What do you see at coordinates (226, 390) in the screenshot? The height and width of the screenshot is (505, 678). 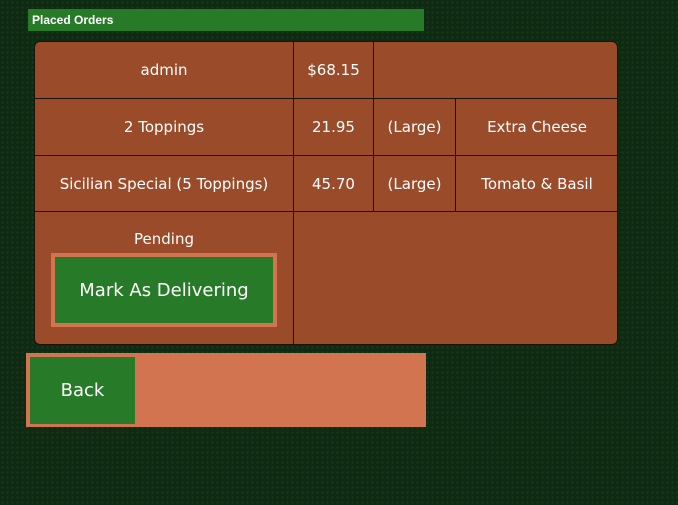 I see `back-bar: Back` at bounding box center [226, 390].